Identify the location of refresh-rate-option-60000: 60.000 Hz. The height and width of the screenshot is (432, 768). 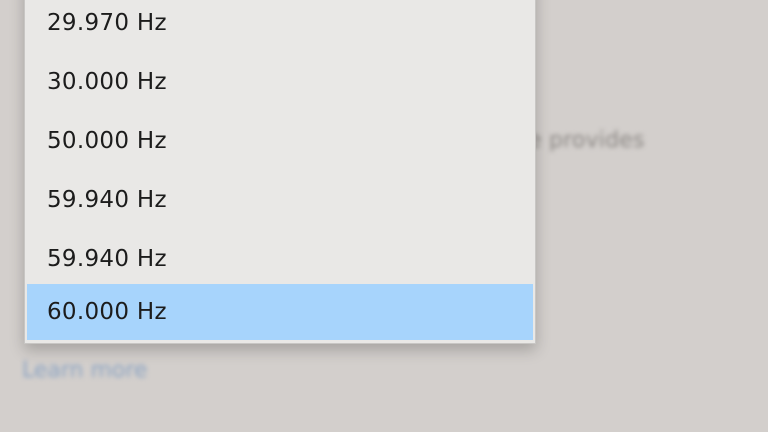
(280, 312).